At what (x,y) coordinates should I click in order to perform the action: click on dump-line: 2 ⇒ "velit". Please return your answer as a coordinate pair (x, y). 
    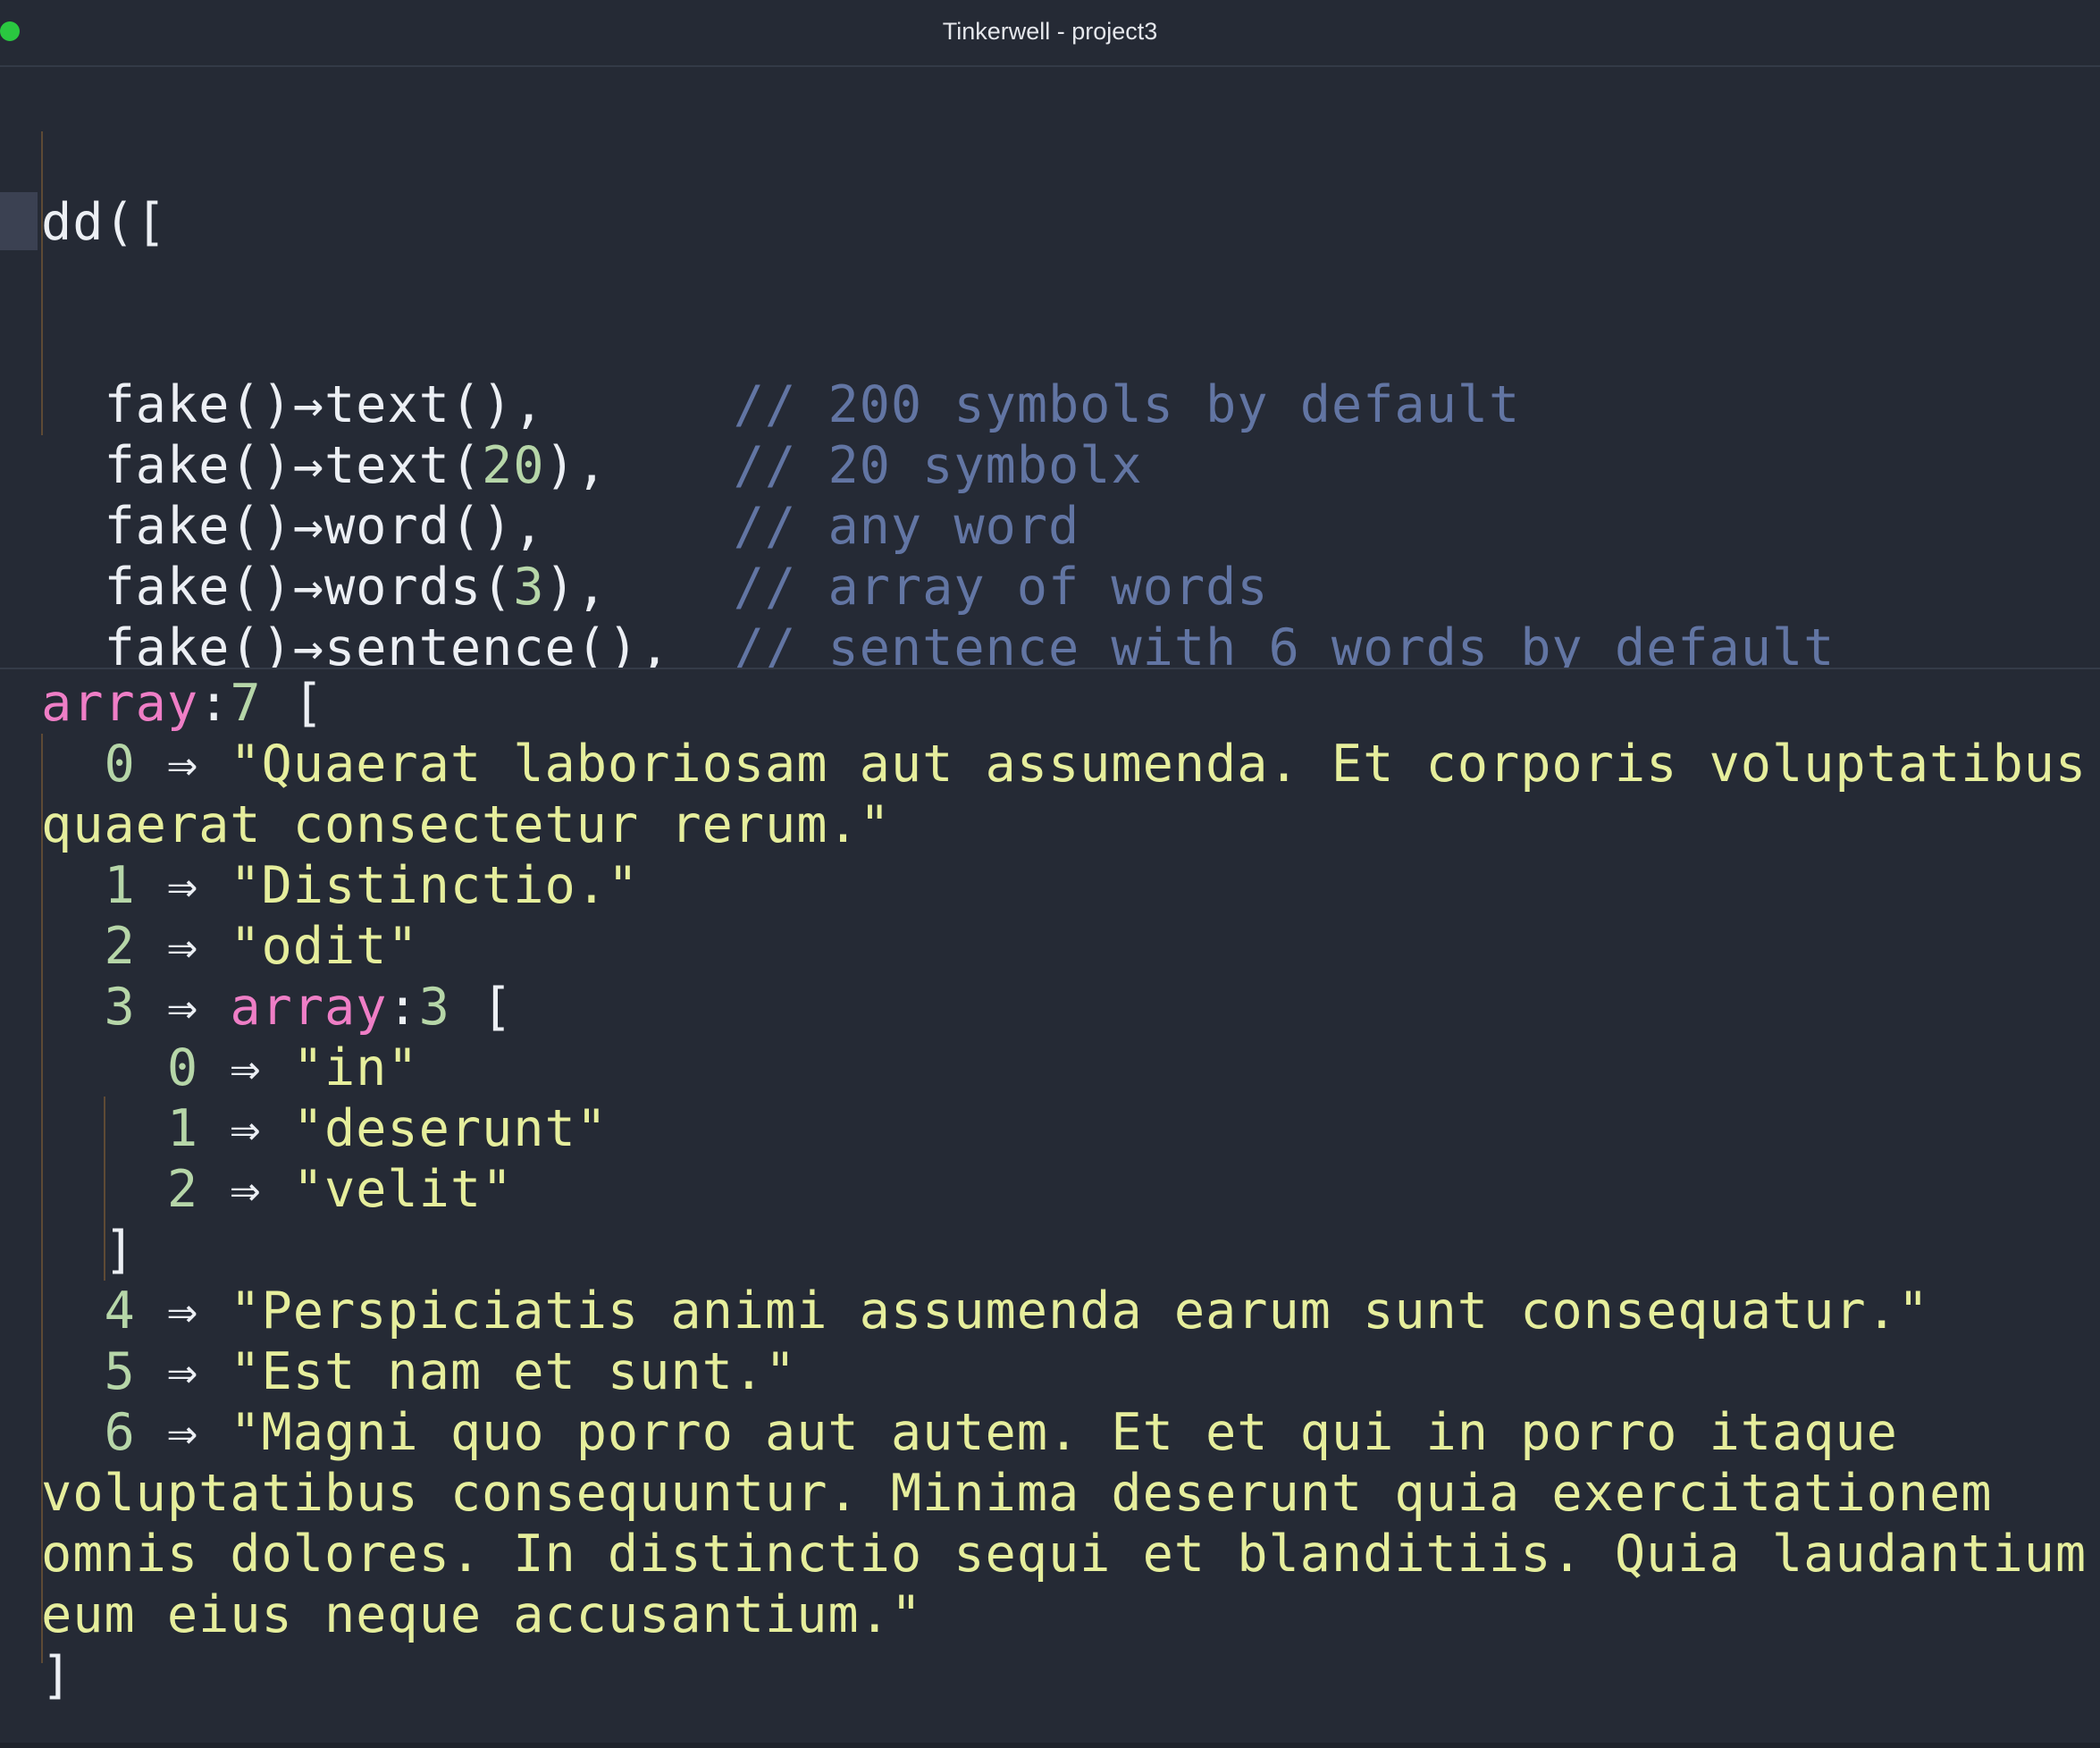
    Looking at the image, I should click on (1064, 1189).